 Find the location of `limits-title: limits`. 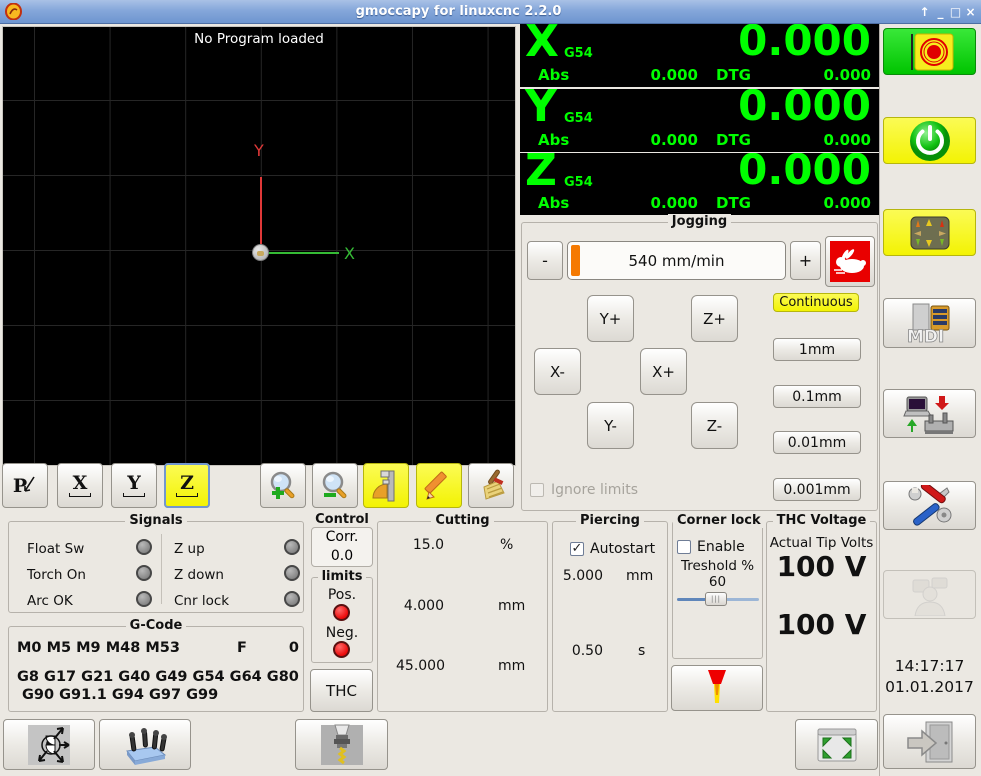

limits-title: limits is located at coordinates (342, 576).